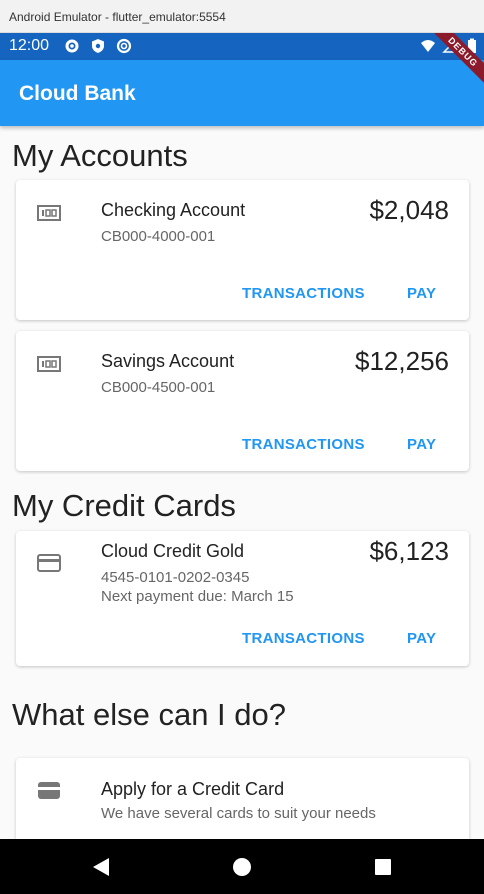 This screenshot has width=484, height=894. Describe the element at coordinates (173, 210) in the screenshot. I see `account-name: Checking Account` at that location.